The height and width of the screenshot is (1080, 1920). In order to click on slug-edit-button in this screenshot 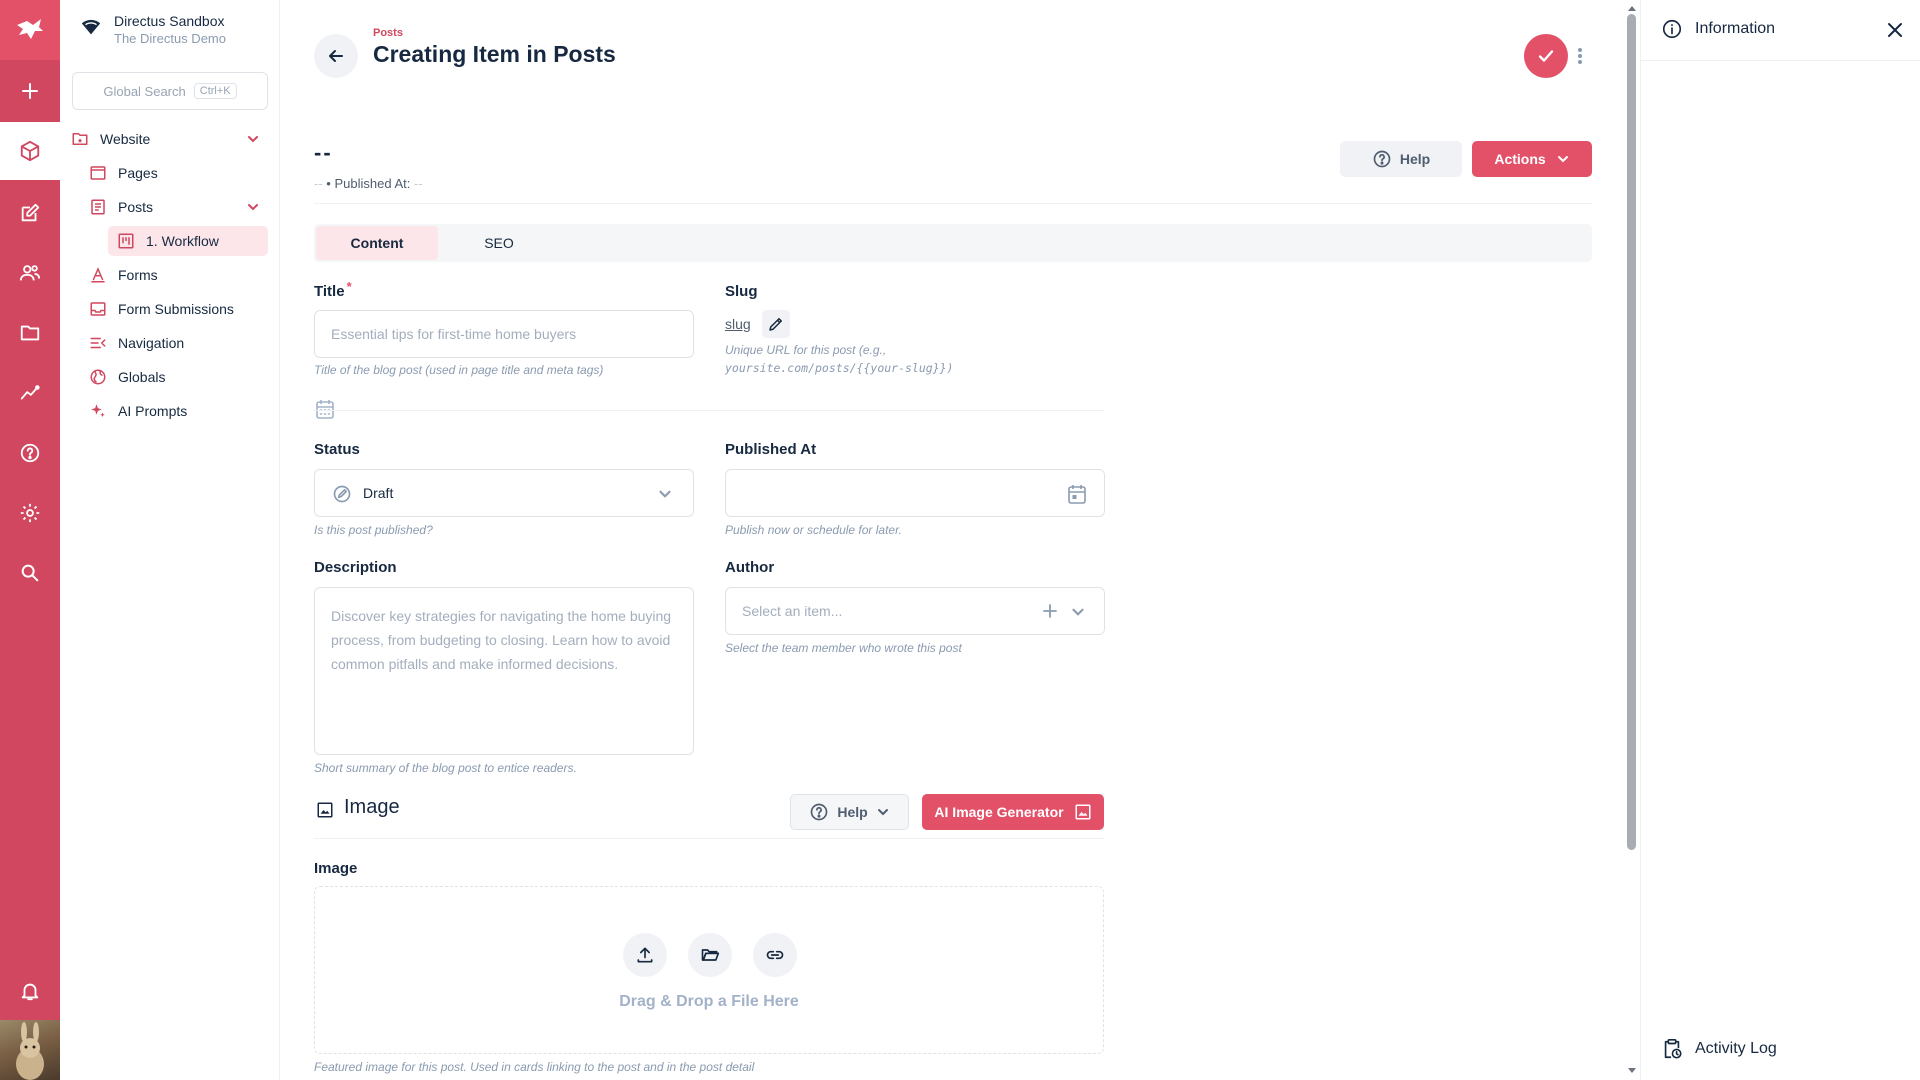, I will do `click(776, 324)`.